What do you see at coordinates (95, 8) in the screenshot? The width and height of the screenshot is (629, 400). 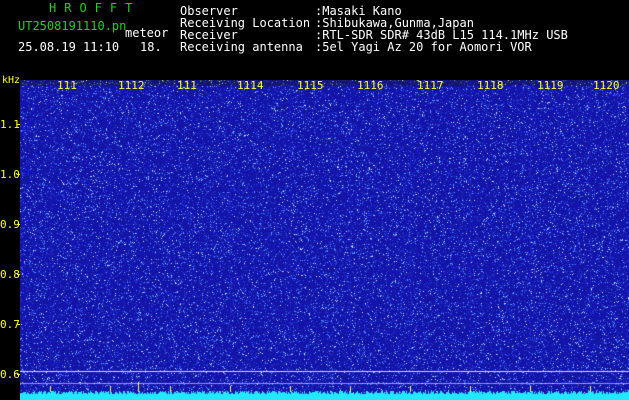 I see `app-title: HROFFT` at bounding box center [95, 8].